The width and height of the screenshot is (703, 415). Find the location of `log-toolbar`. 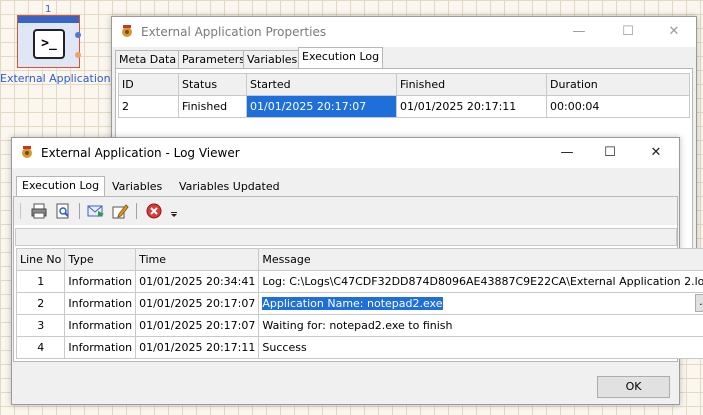

log-toolbar is located at coordinates (345, 211).